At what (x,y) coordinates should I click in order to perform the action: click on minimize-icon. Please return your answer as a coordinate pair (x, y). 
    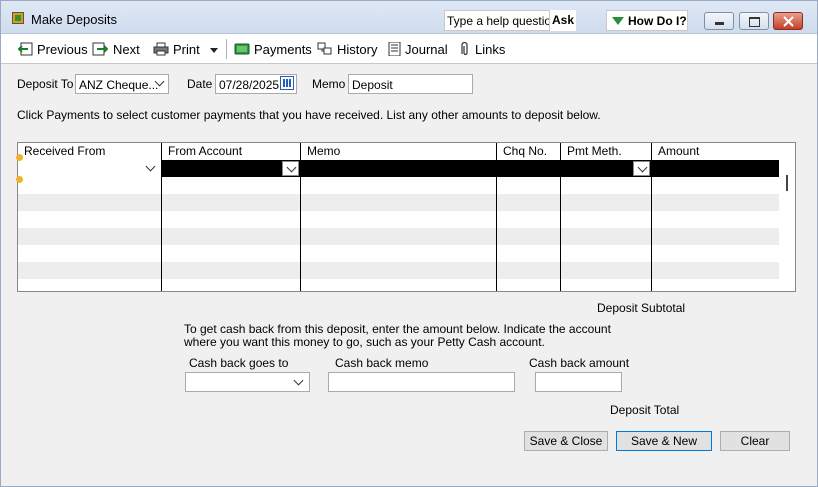
    Looking at the image, I should click on (719, 23).